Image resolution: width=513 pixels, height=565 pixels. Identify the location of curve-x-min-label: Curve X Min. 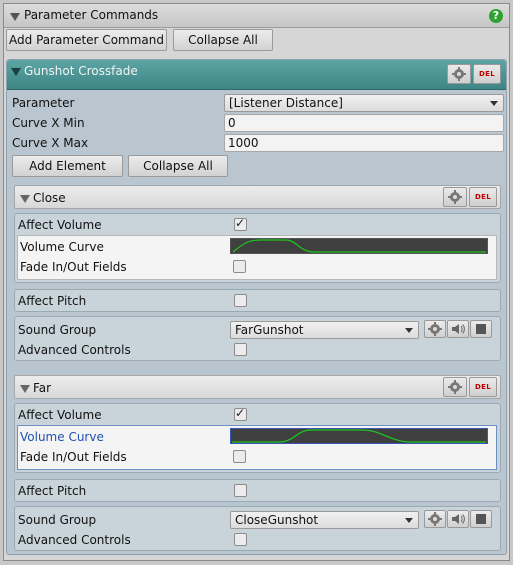
(48, 123).